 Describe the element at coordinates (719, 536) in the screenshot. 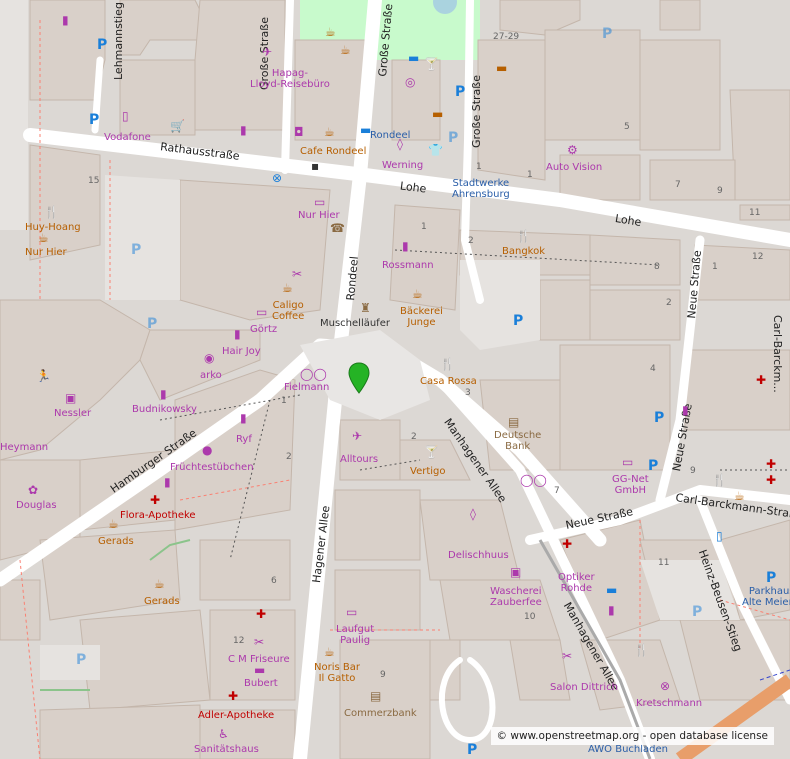

I see `information-icon: ▯` at that location.